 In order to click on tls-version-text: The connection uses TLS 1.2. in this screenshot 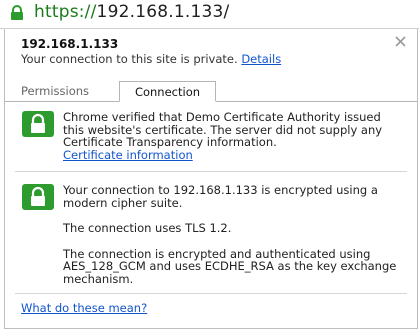, I will do `click(147, 228)`.